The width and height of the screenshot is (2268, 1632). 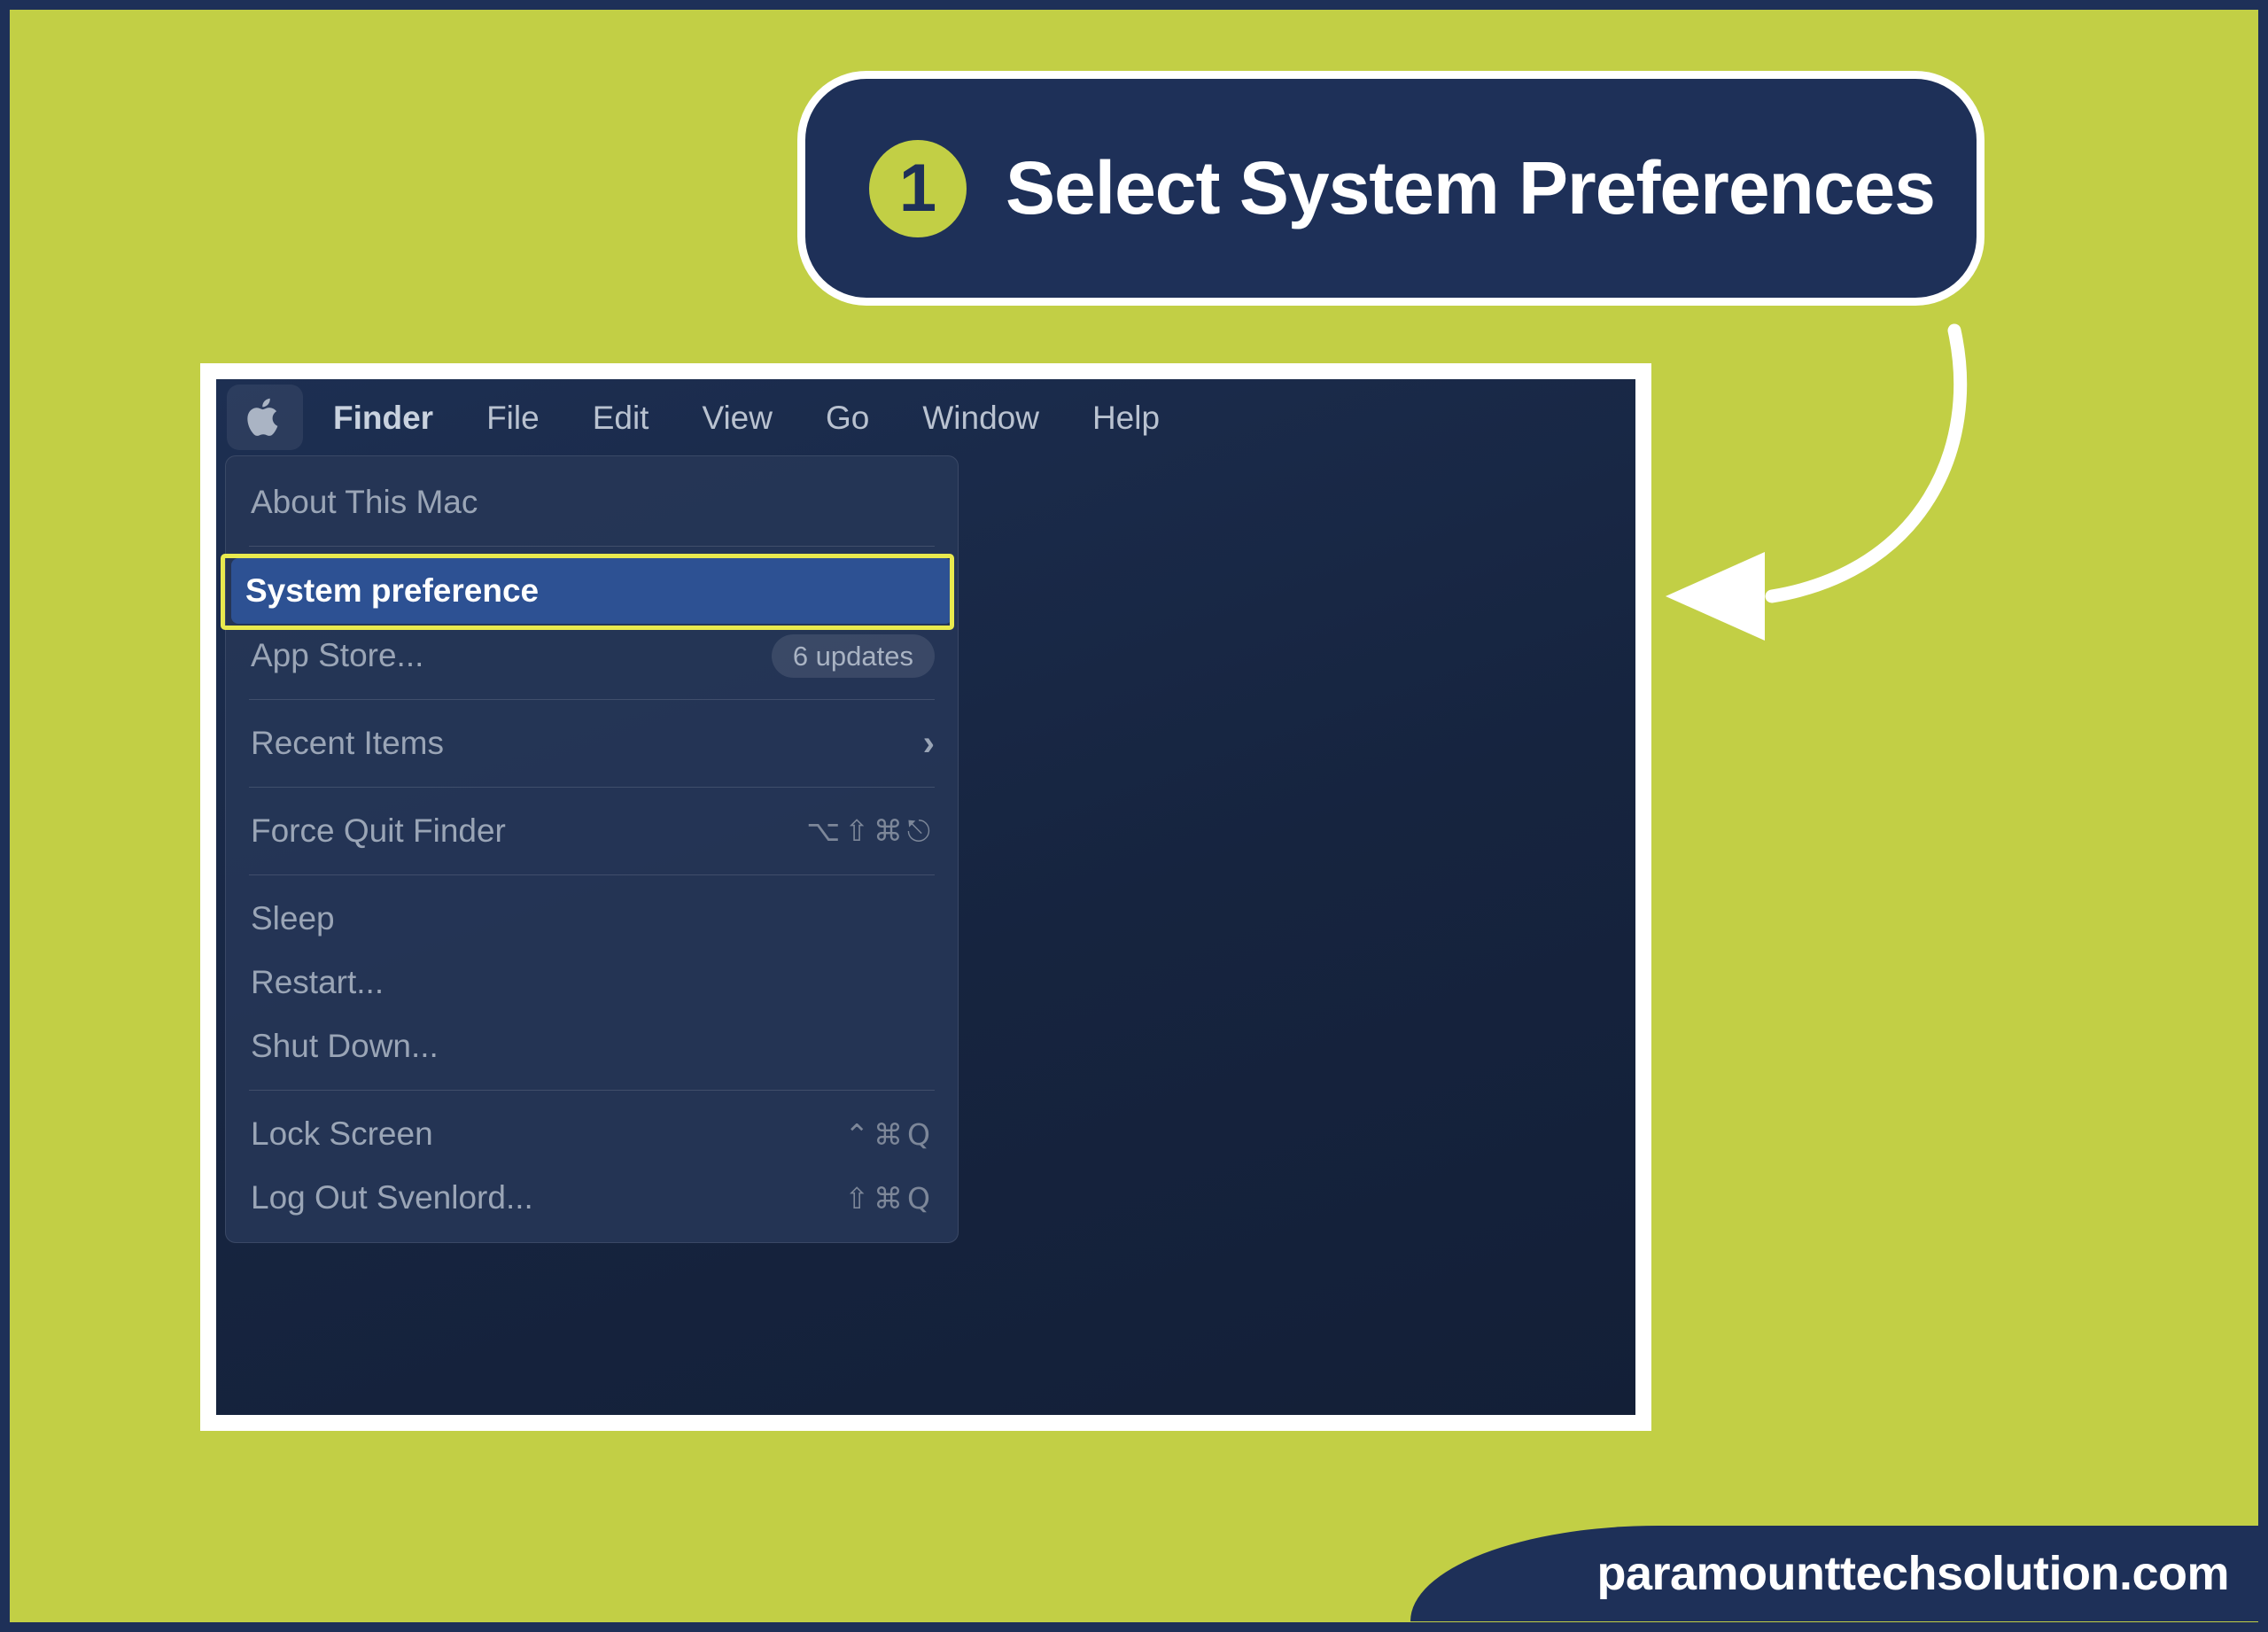 What do you see at coordinates (928, 743) in the screenshot?
I see `chevron-right-icon: ›` at bounding box center [928, 743].